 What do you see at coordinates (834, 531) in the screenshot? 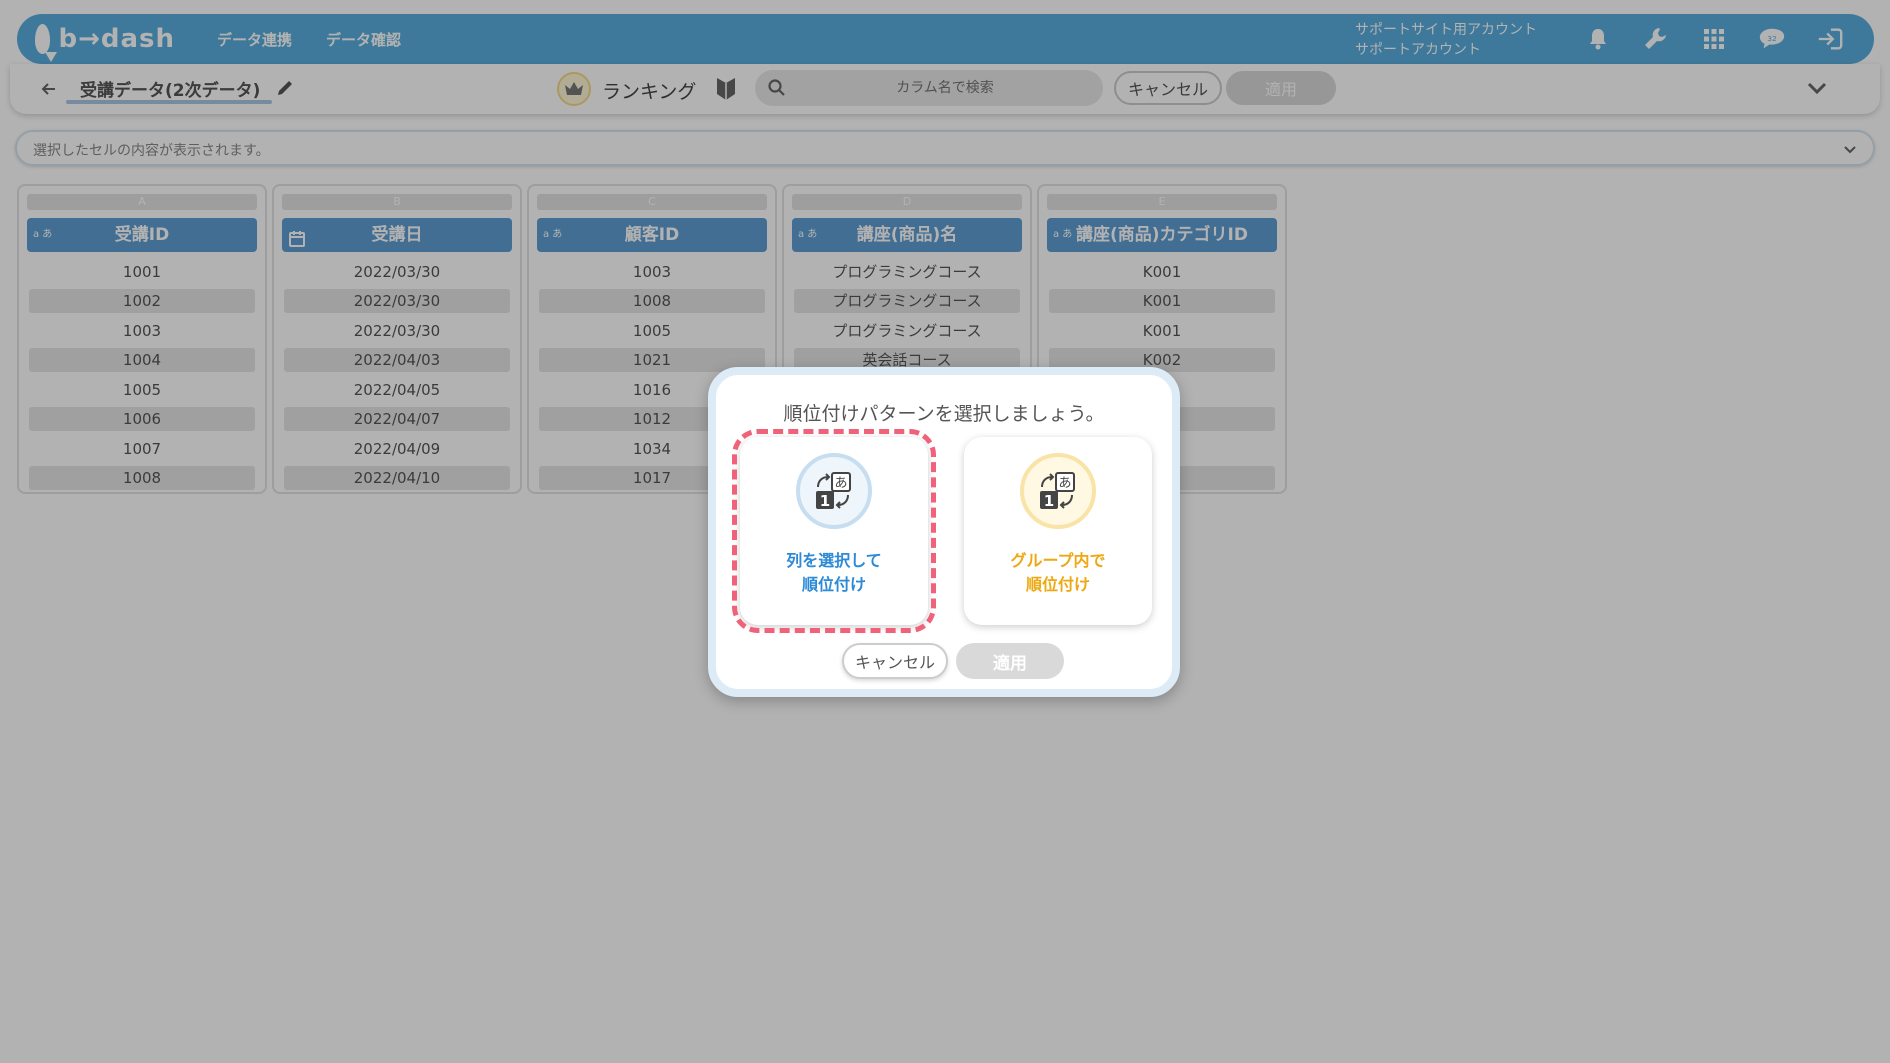
I see `rank-by-column-option: あ 1 列を選択して 順位付け` at bounding box center [834, 531].